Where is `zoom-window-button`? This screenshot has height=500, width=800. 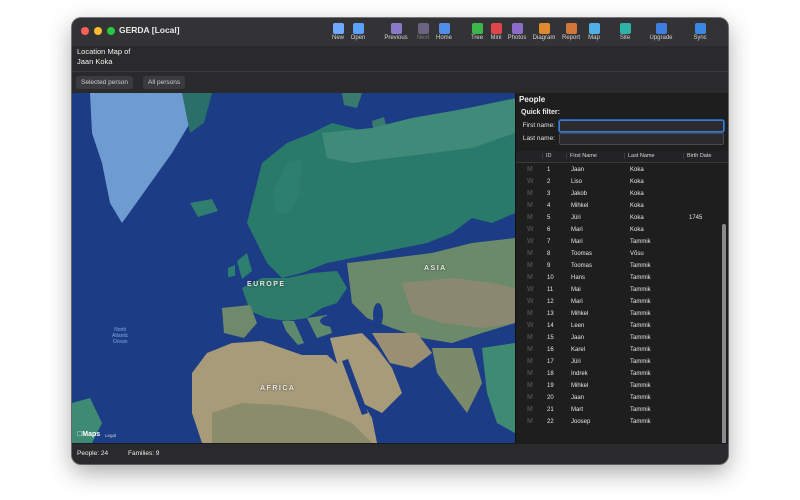
zoom-window-button is located at coordinates (111, 31).